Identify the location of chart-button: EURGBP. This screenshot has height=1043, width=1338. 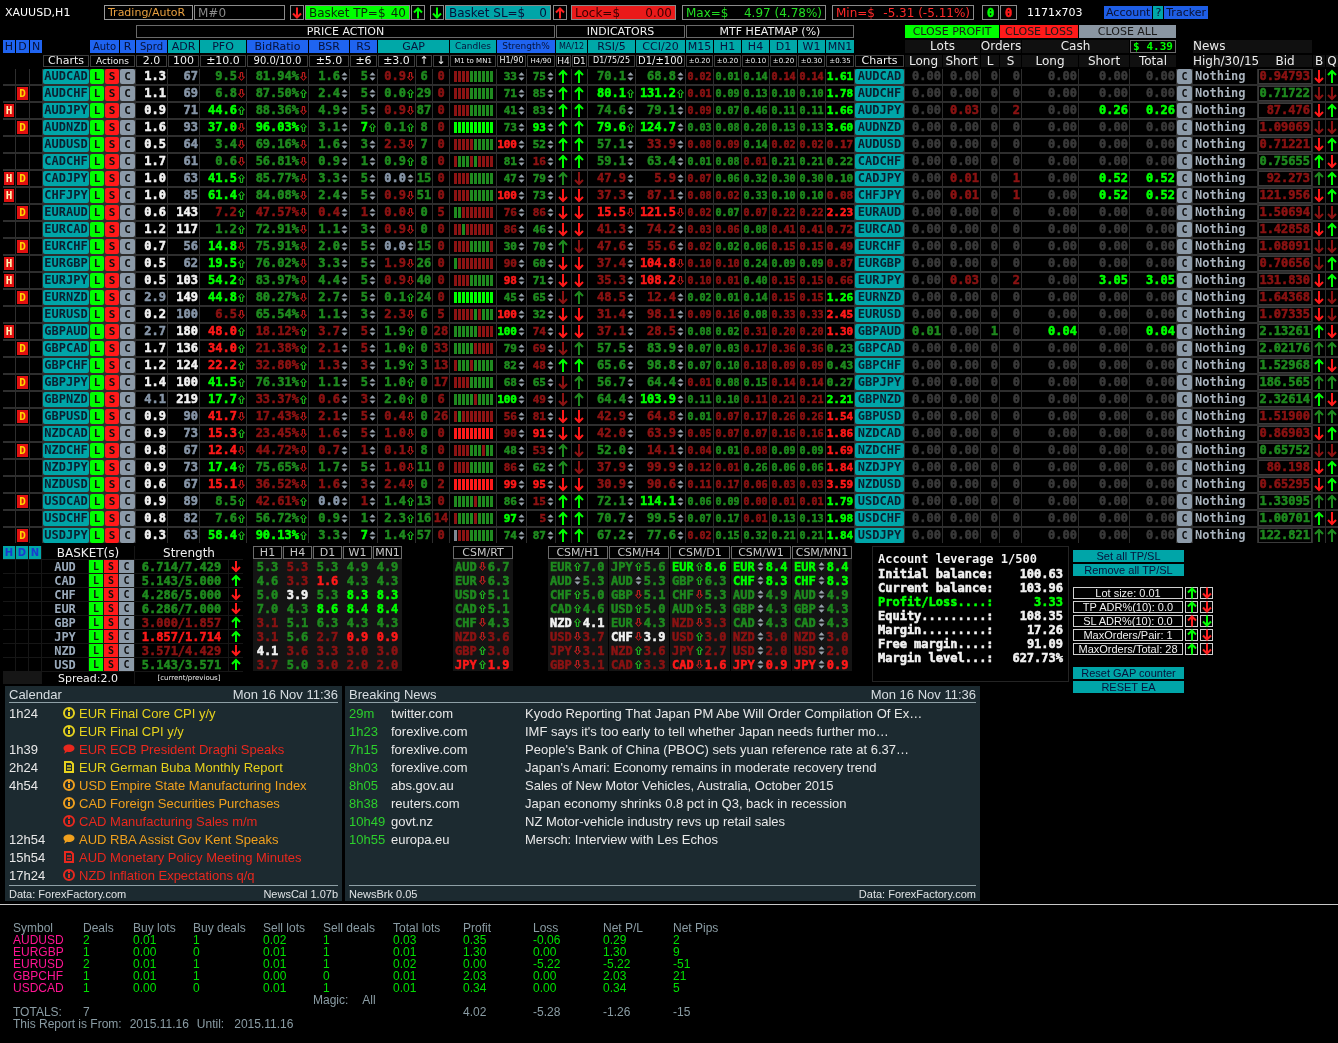
(66, 263).